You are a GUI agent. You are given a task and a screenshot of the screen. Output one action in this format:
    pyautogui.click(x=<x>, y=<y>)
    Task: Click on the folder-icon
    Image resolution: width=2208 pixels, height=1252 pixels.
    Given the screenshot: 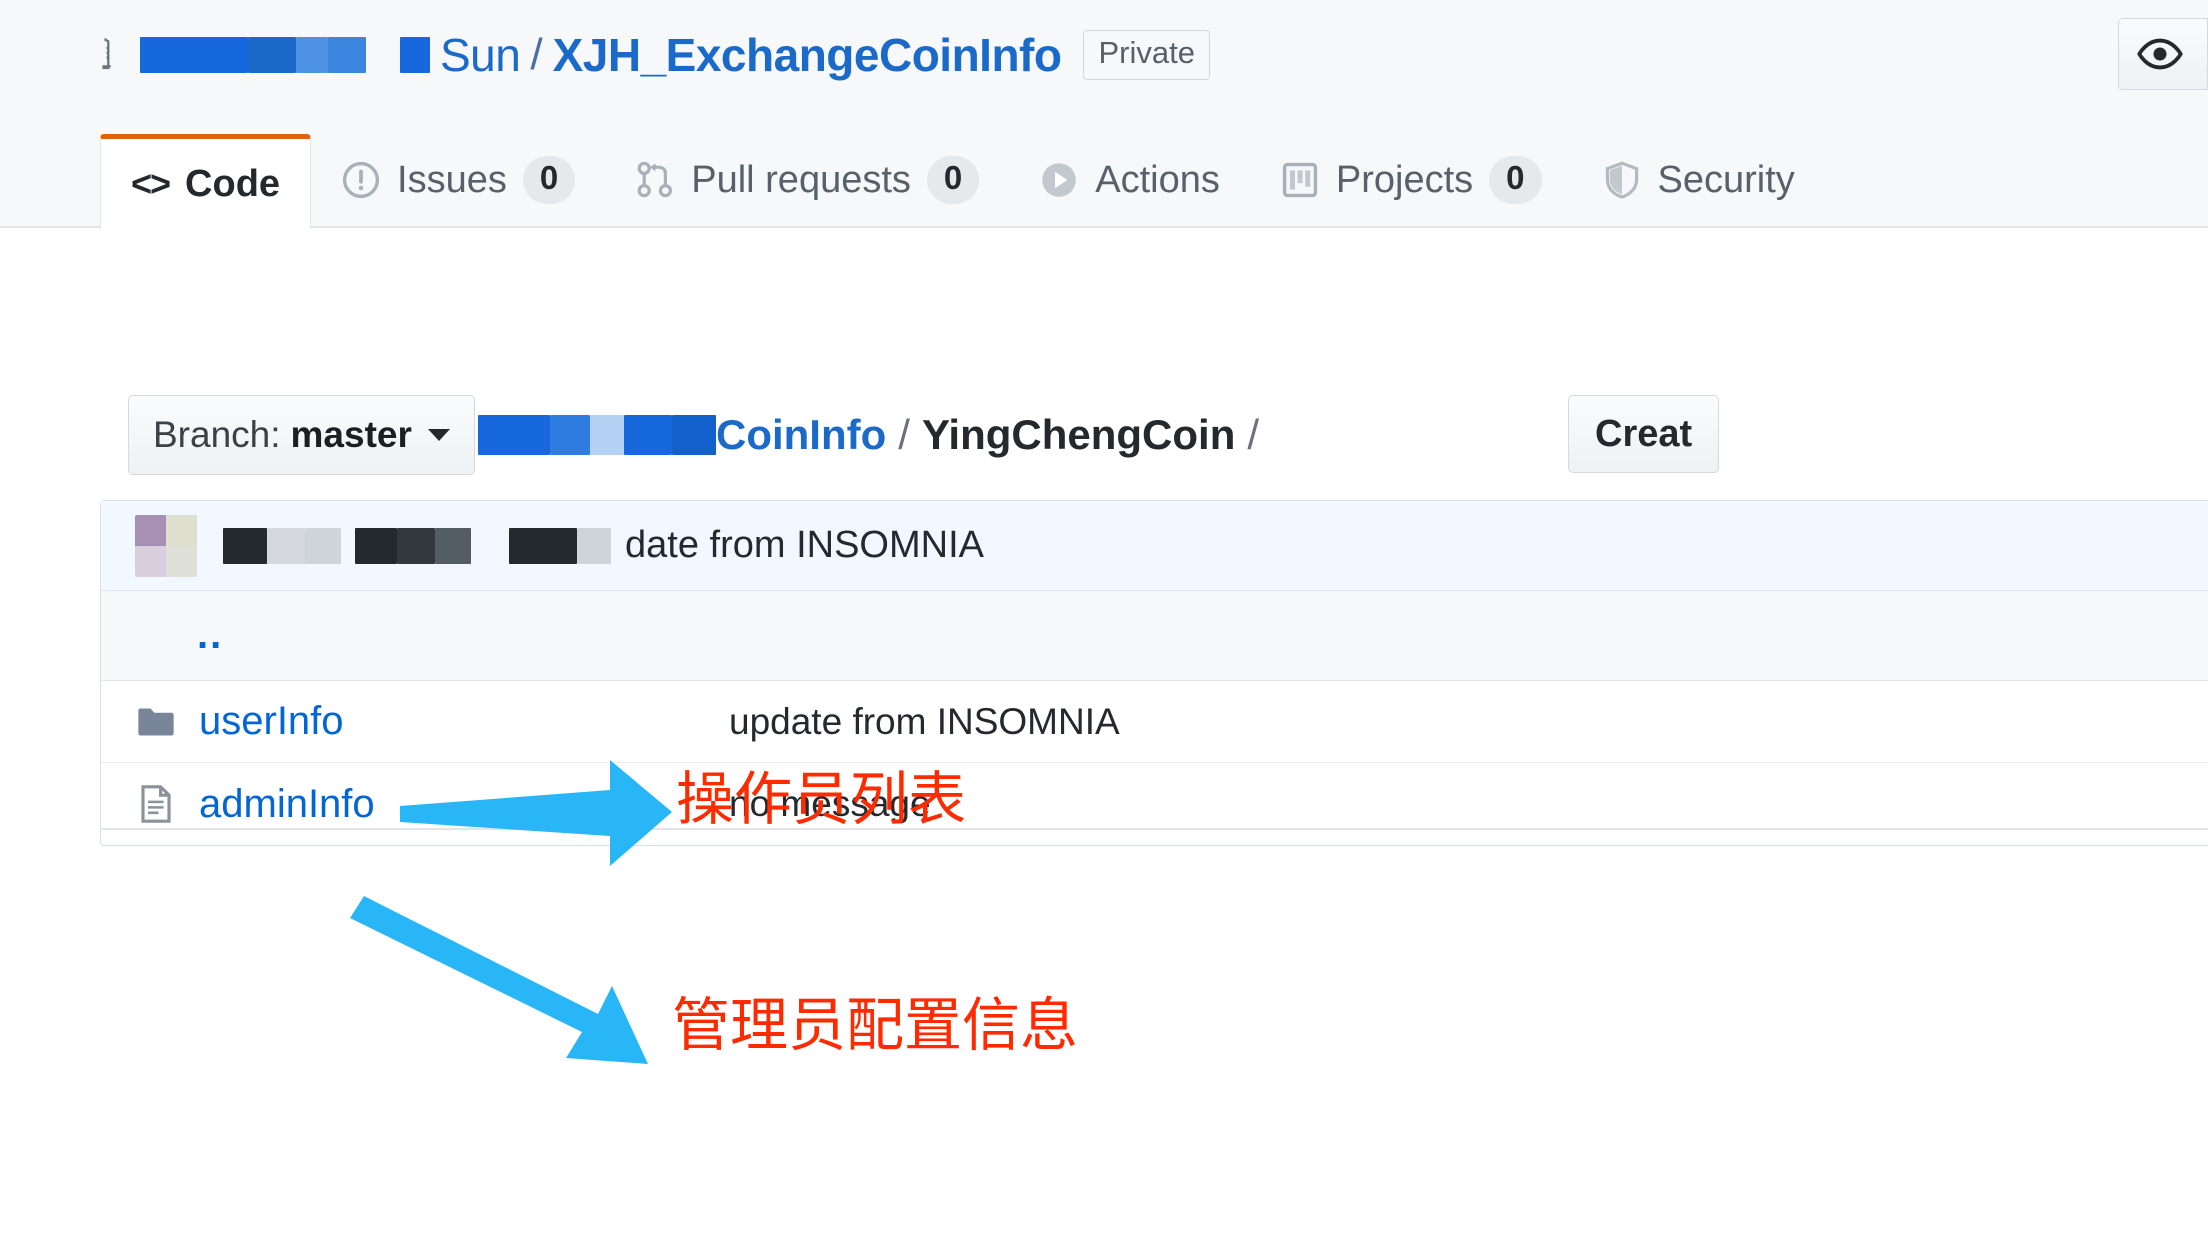 What is the action you would take?
    pyautogui.click(x=156, y=721)
    